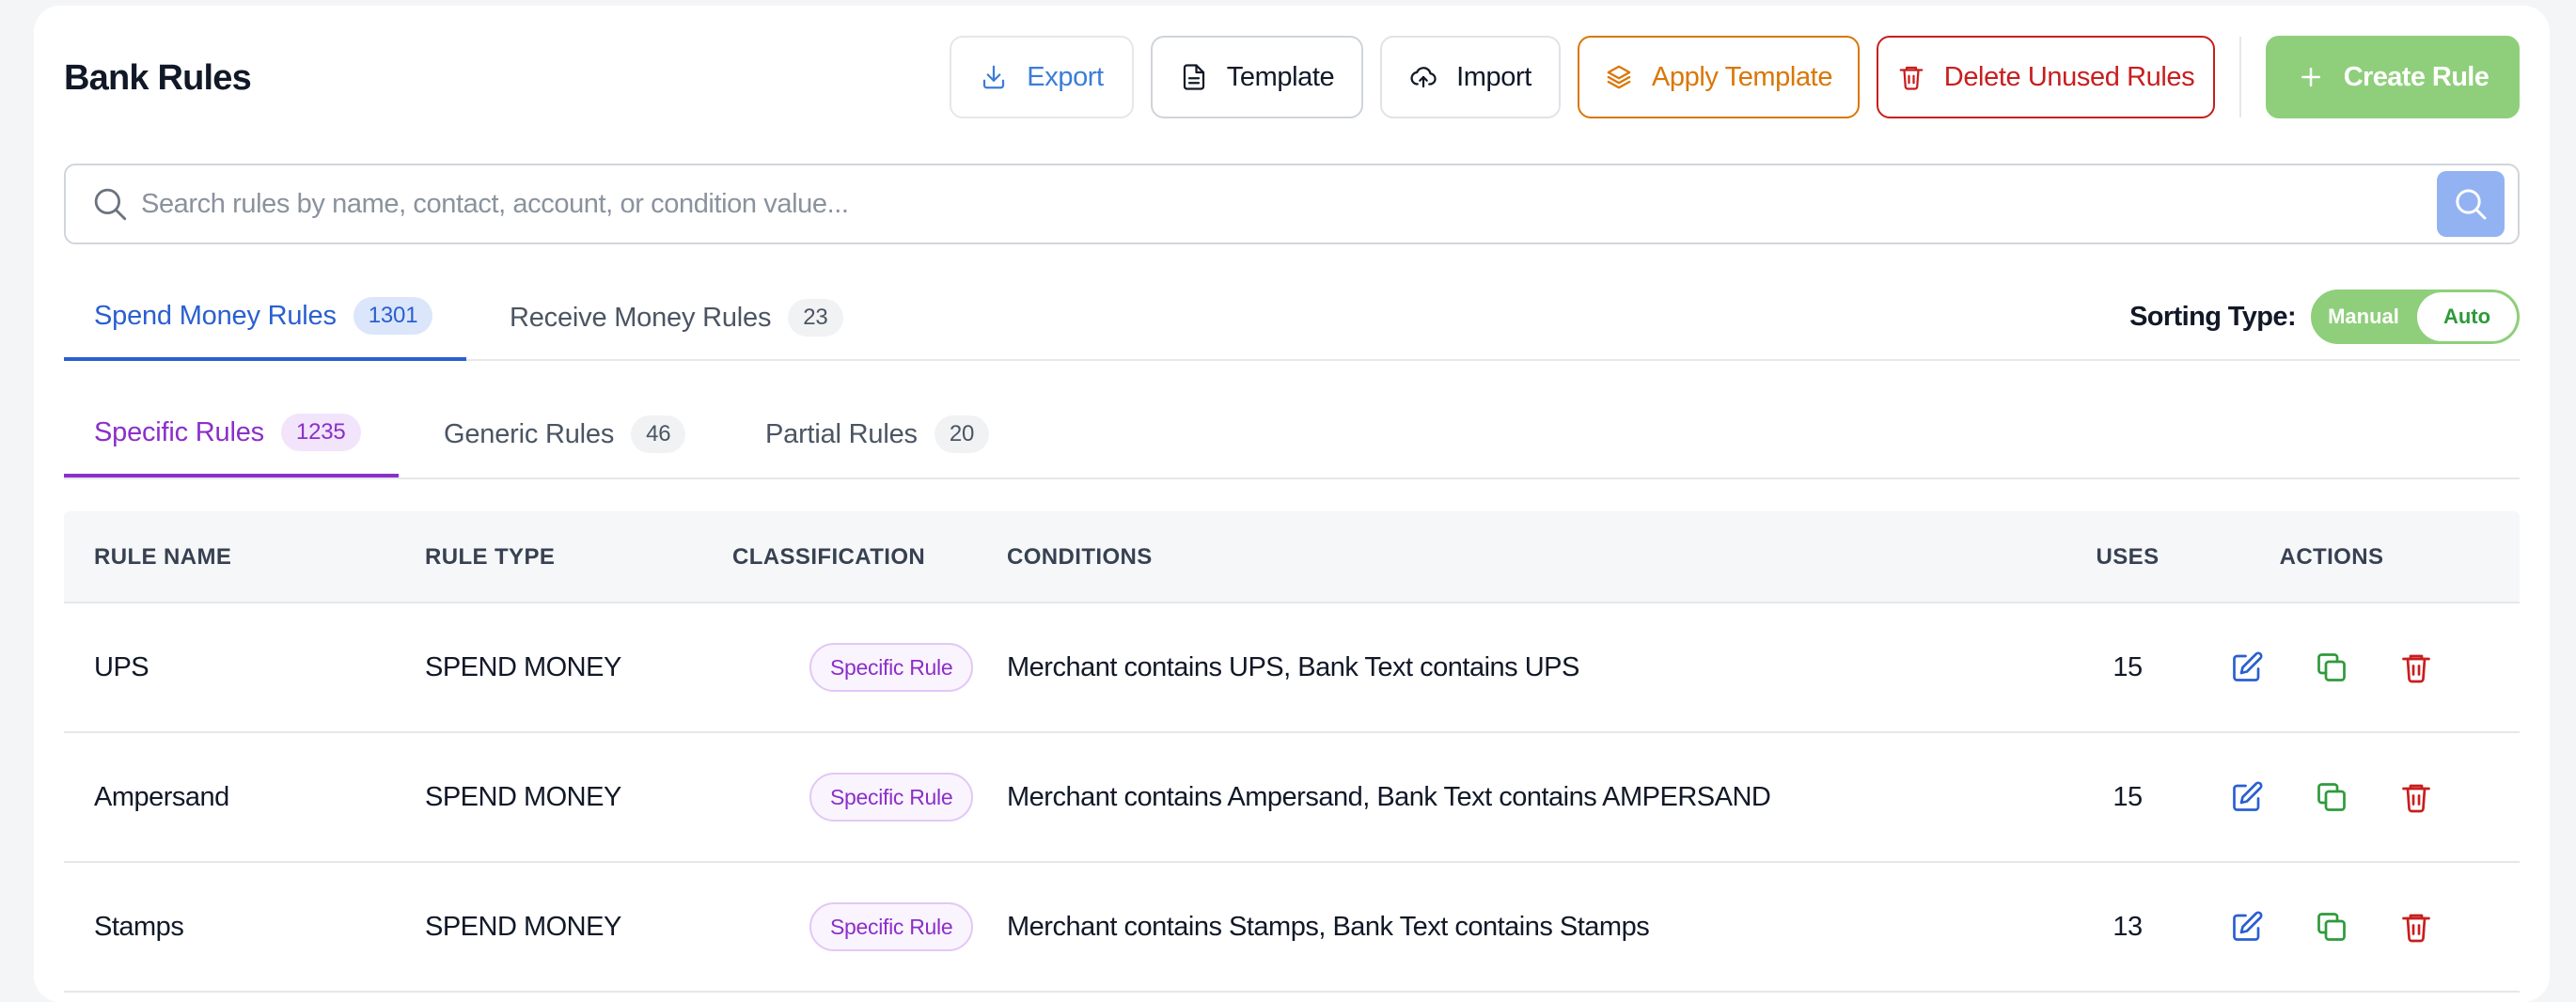 This screenshot has height=1002, width=2576. What do you see at coordinates (216, 315) in the screenshot?
I see `tab-label: Spend Money Rules` at bounding box center [216, 315].